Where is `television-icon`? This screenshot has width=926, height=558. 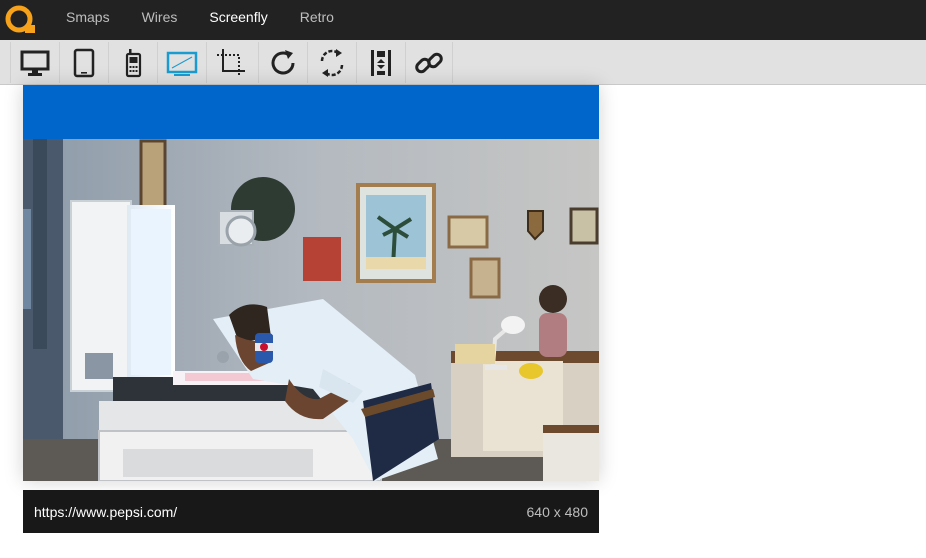
television-icon is located at coordinates (181, 63).